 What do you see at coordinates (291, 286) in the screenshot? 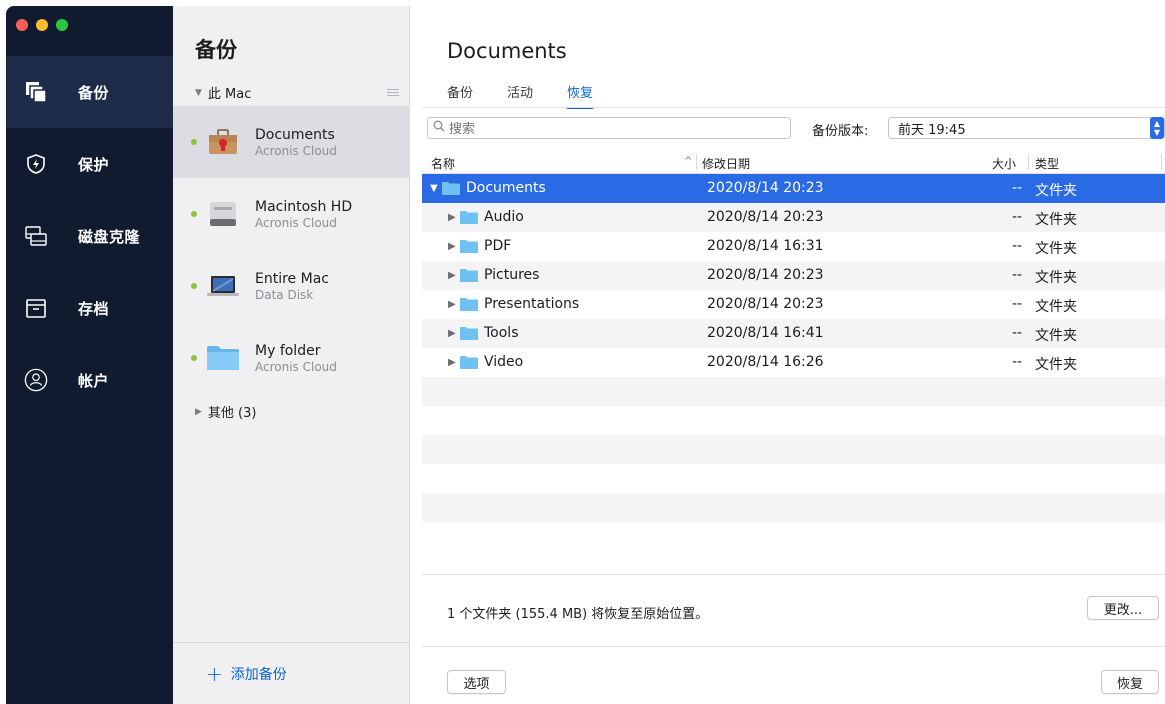
I see `backup-item-entire-mac: Entire Mac Data Disk` at bounding box center [291, 286].